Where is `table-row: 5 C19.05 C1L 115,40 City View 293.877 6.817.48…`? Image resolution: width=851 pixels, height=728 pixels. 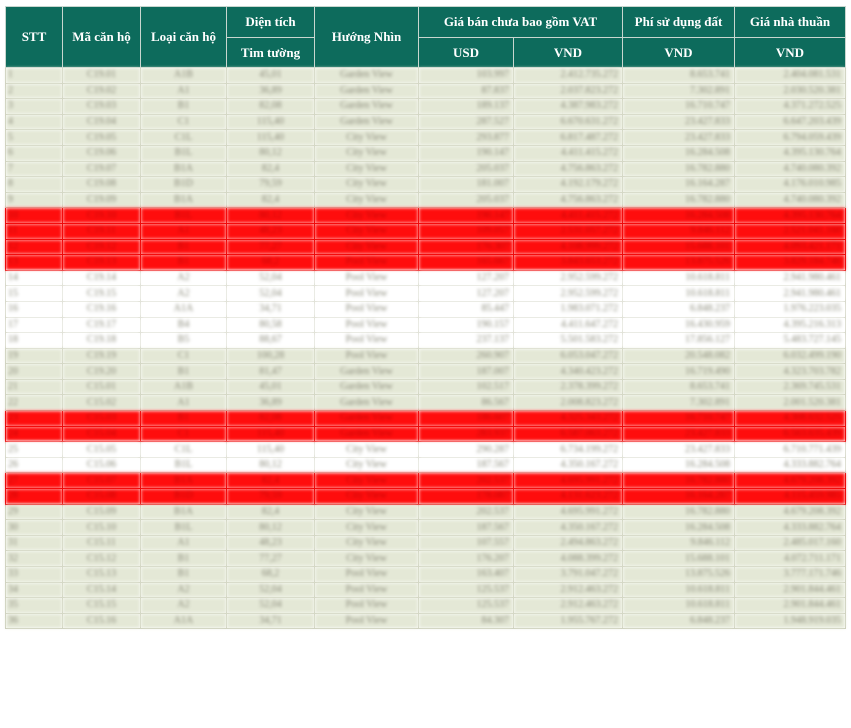
table-row: 5 C19.05 C1L 115,40 City View 293.877 6.817.48… is located at coordinates (425, 137).